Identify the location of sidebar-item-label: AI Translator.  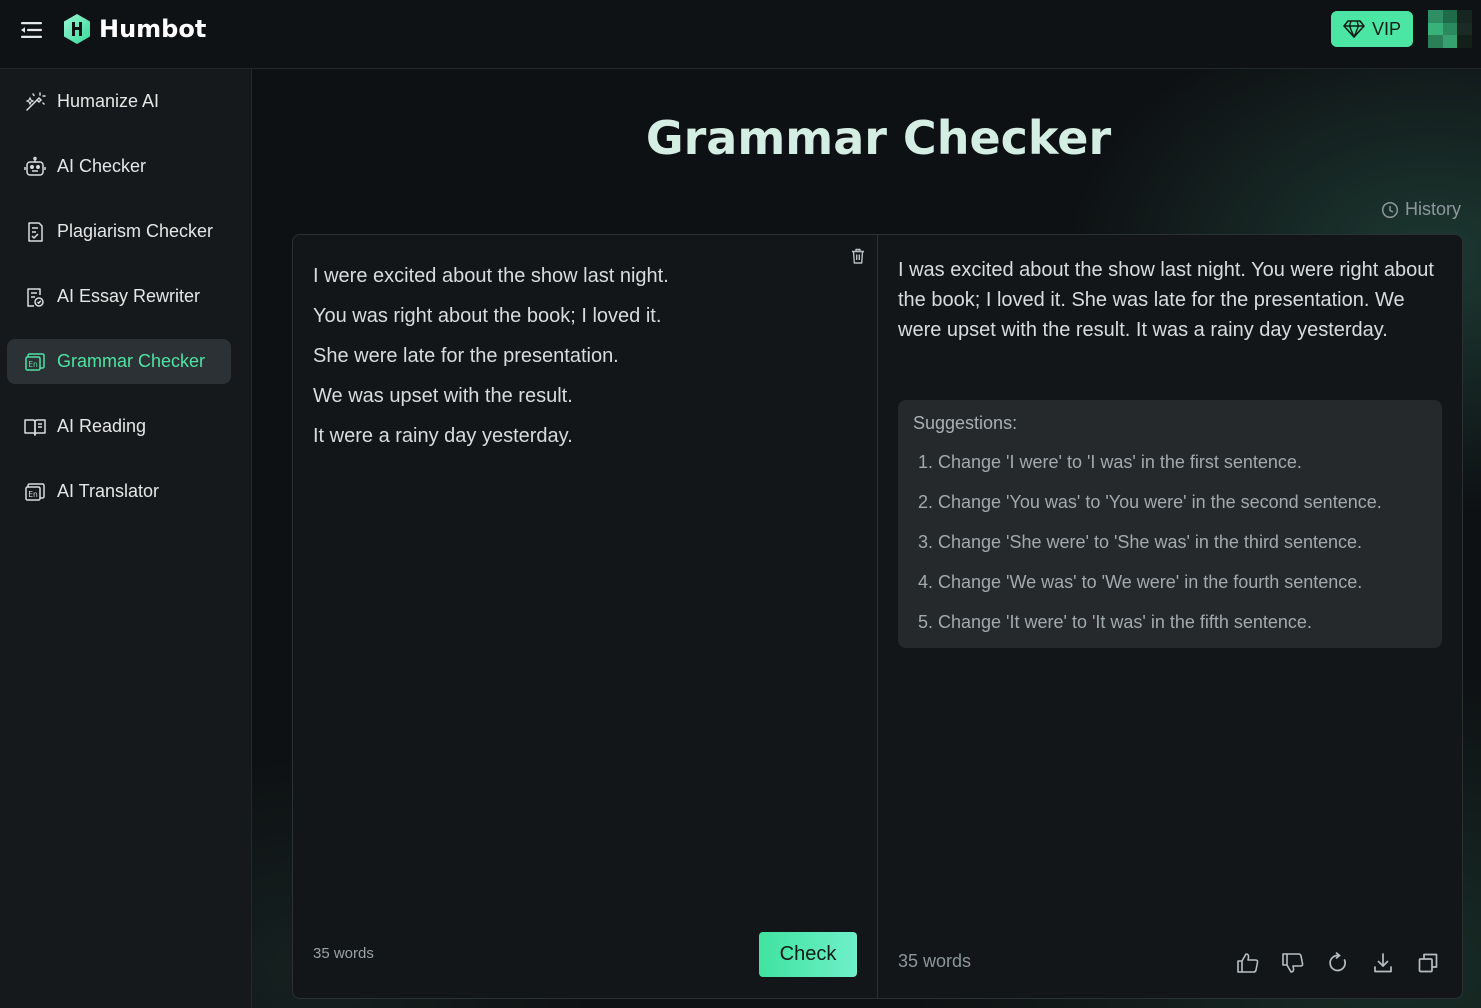
(108, 491).